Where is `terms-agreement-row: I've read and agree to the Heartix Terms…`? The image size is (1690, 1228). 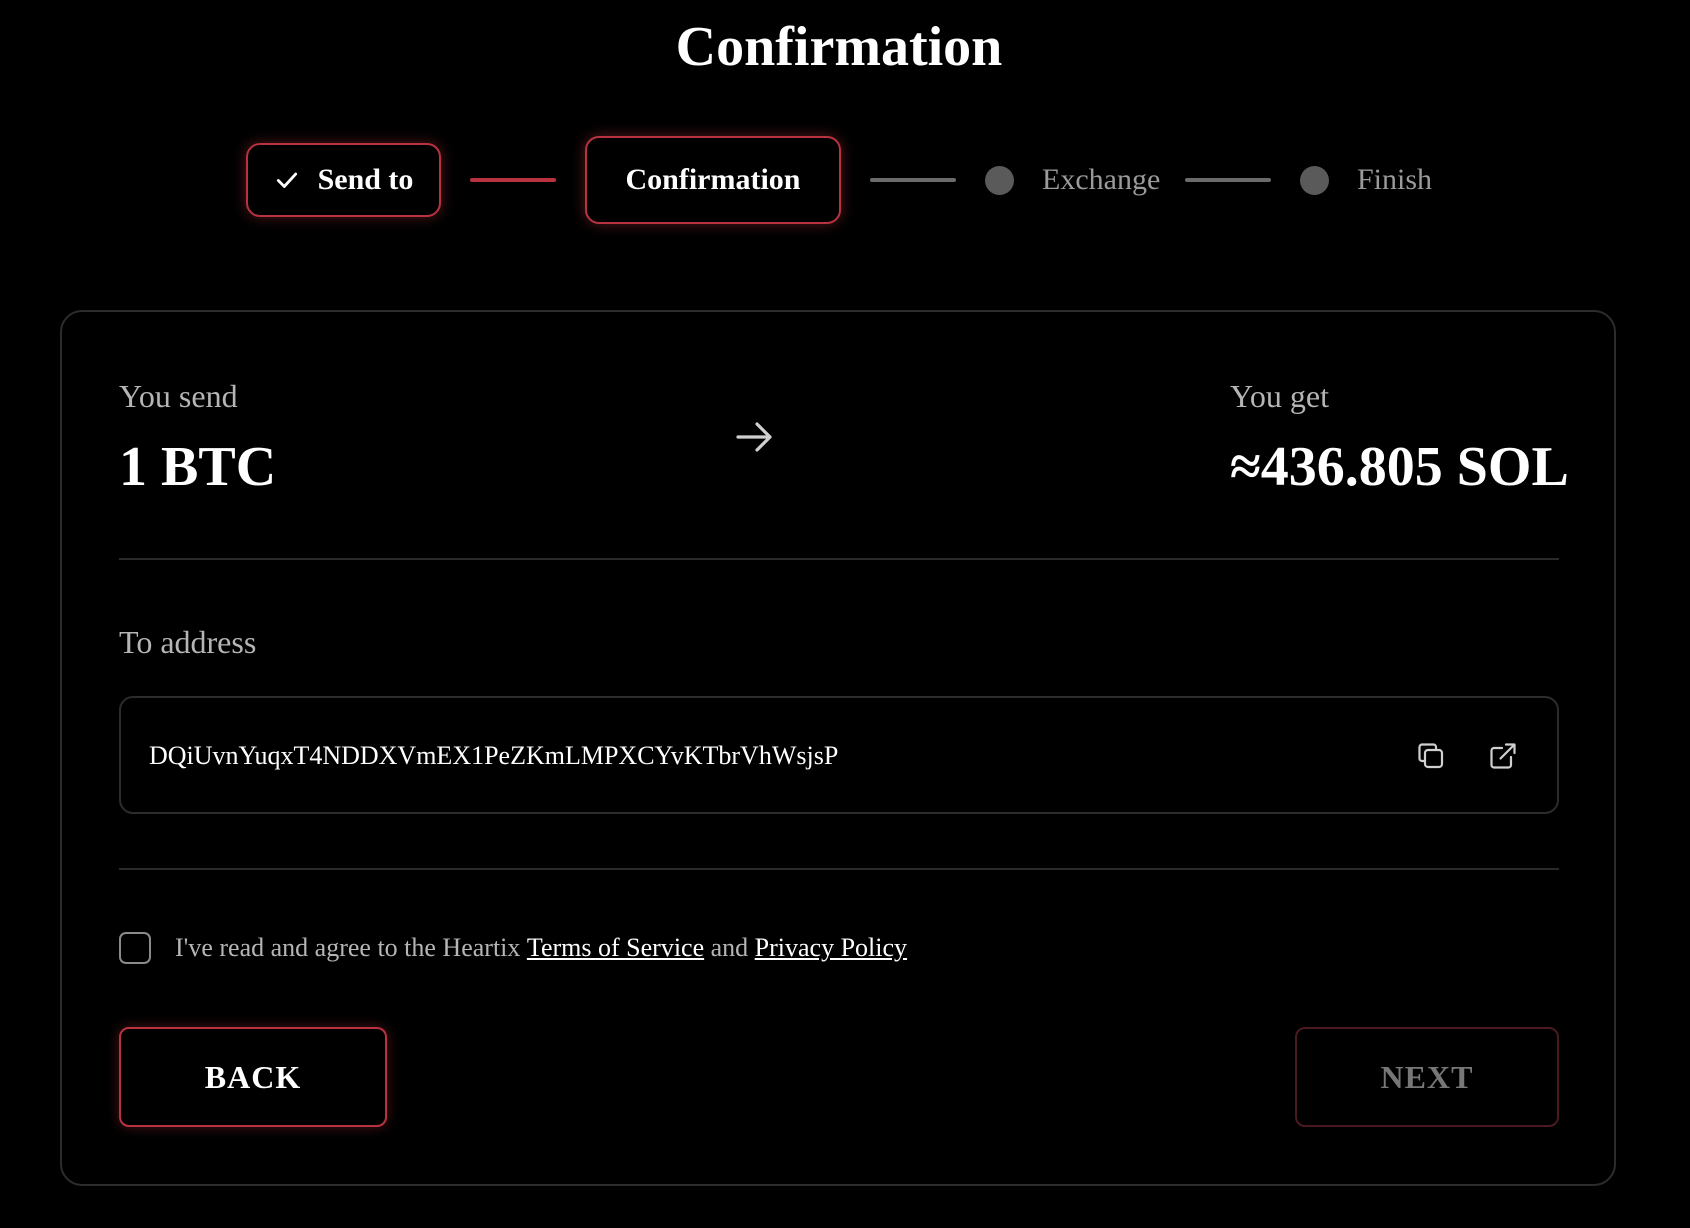 terms-agreement-row: I've read and agree to the Heartix Terms… is located at coordinates (513, 948).